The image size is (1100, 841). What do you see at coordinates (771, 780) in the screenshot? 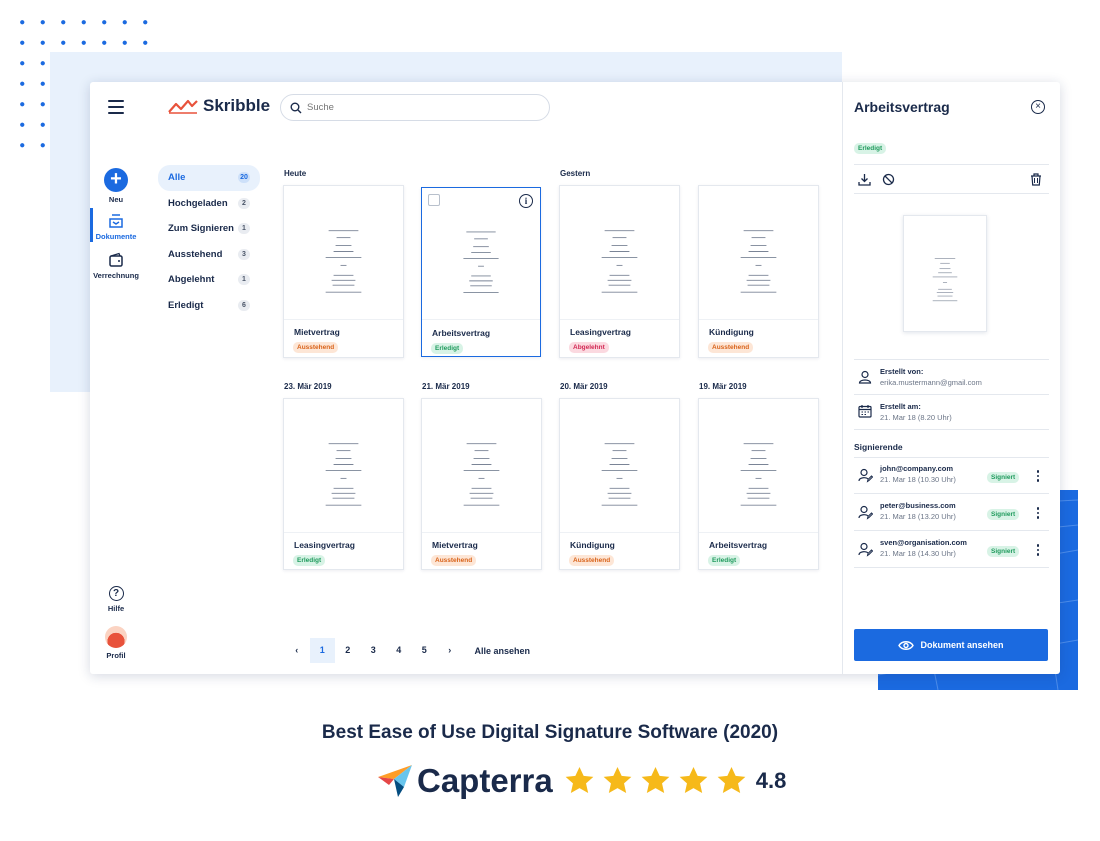
I see `rating-value: 4.8` at bounding box center [771, 780].